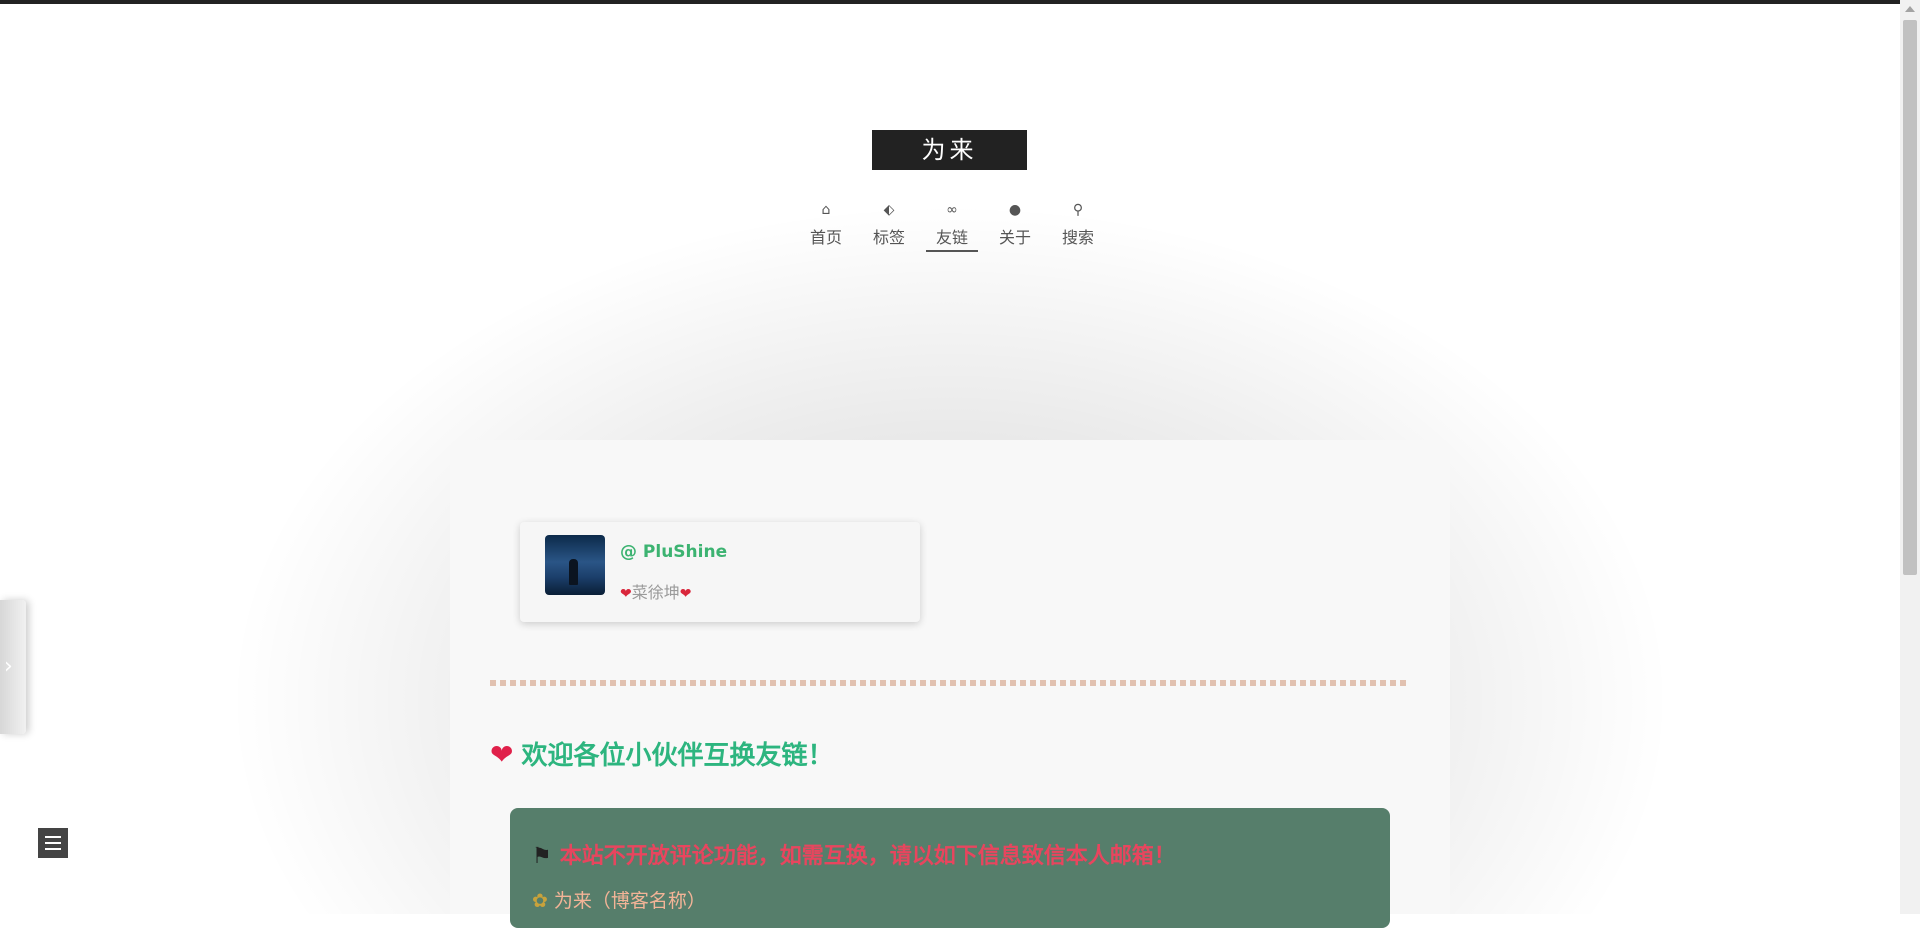 The height and width of the screenshot is (928, 1920). I want to click on friend-desc-text: 菜徐坤, so click(655, 592).